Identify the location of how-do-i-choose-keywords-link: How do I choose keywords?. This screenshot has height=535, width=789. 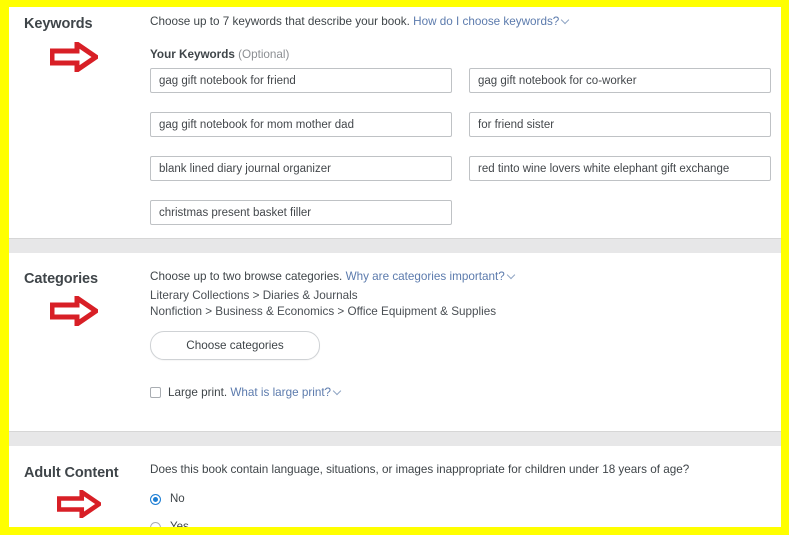
(486, 21).